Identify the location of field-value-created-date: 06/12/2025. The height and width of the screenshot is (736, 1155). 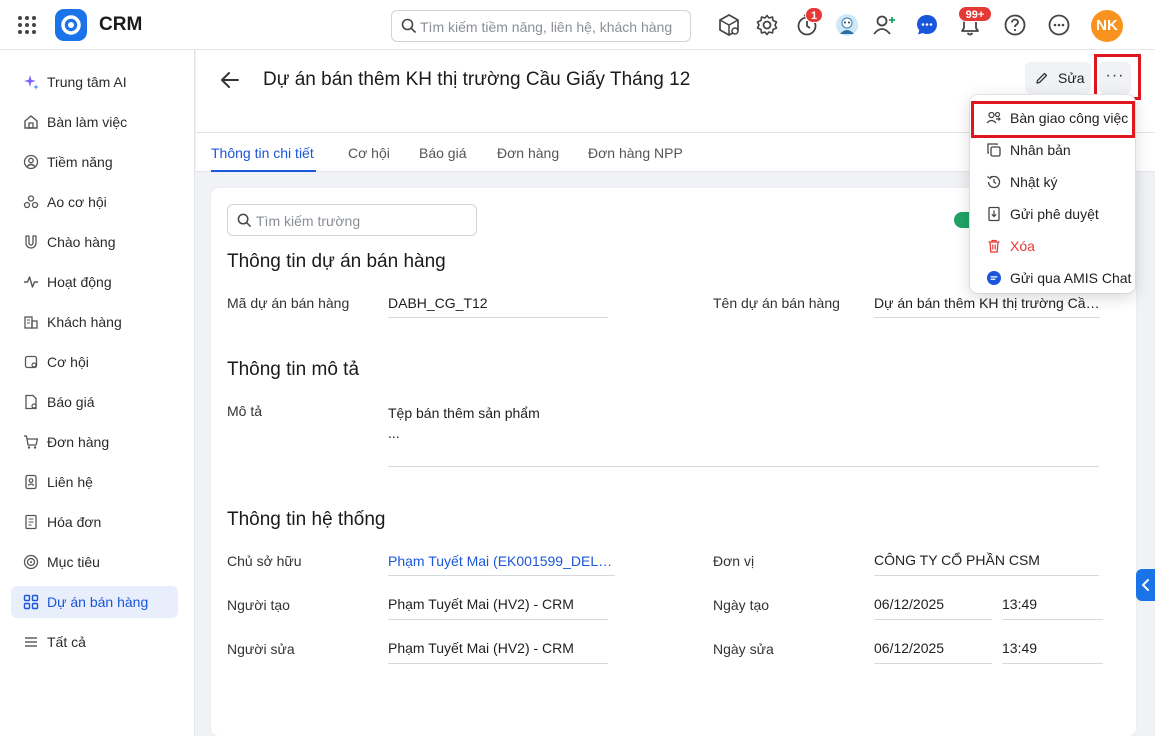
(933, 604).